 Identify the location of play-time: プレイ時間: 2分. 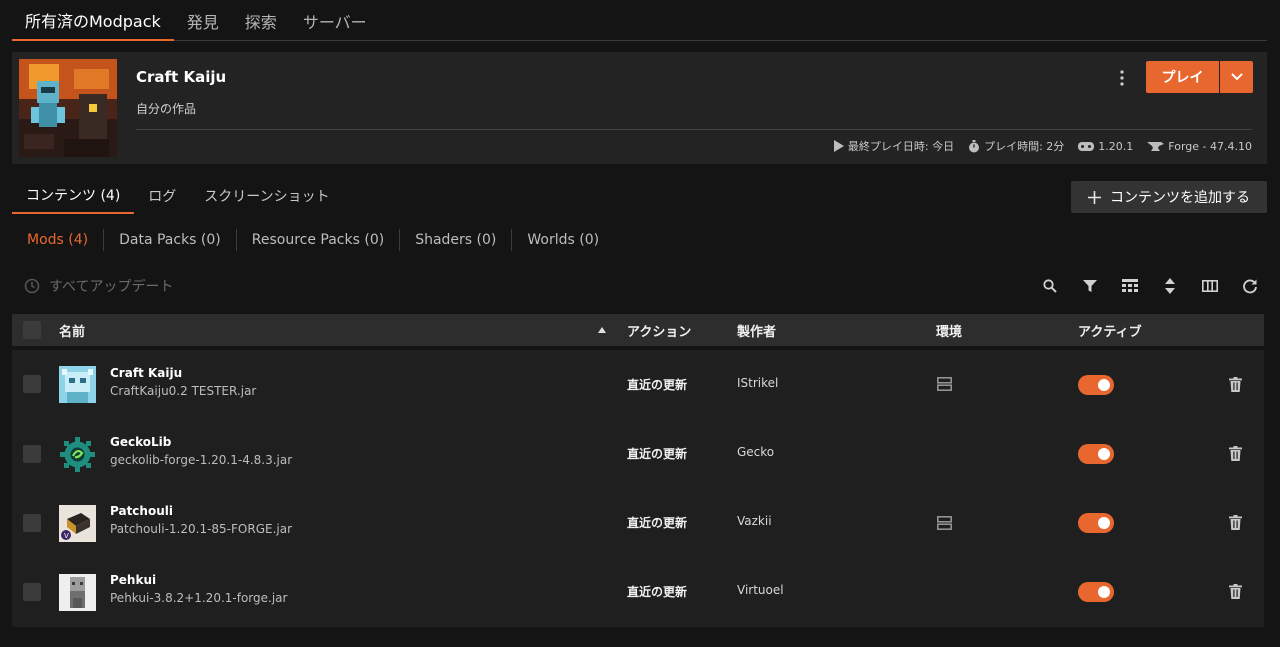
(1016, 146).